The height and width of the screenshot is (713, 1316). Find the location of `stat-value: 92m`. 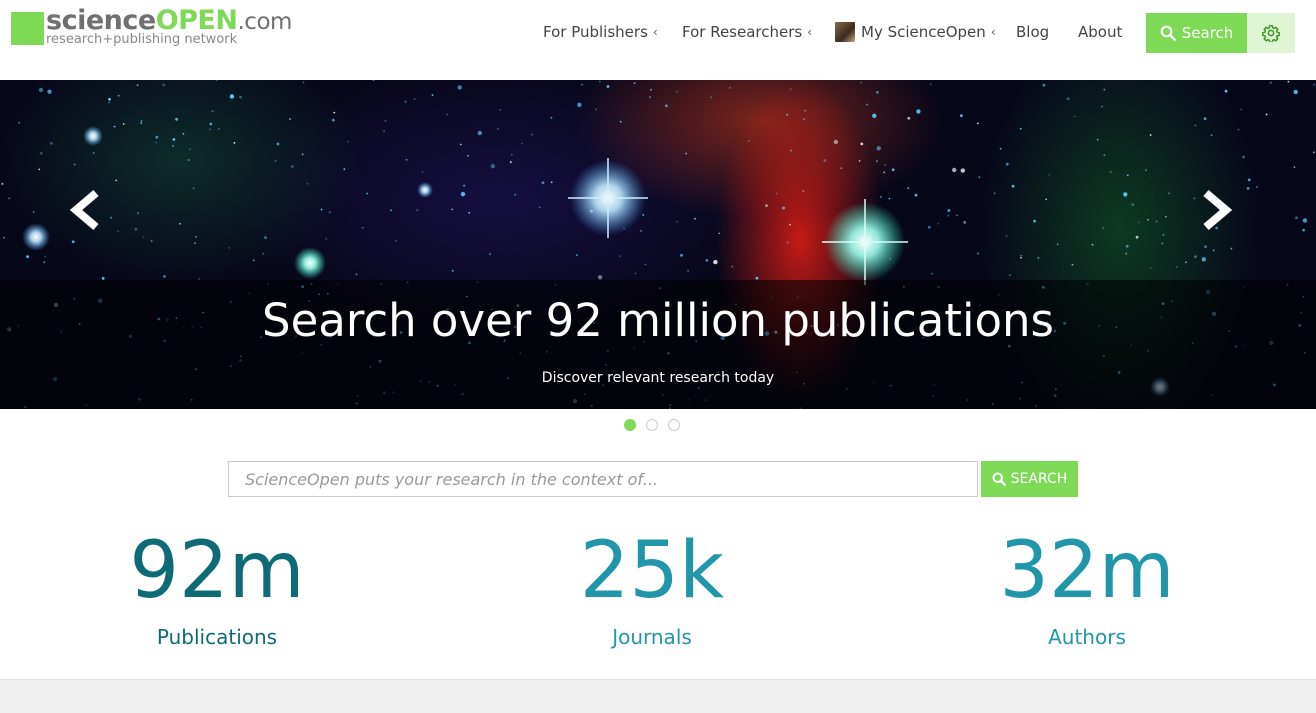

stat-value: 92m is located at coordinates (217, 571).